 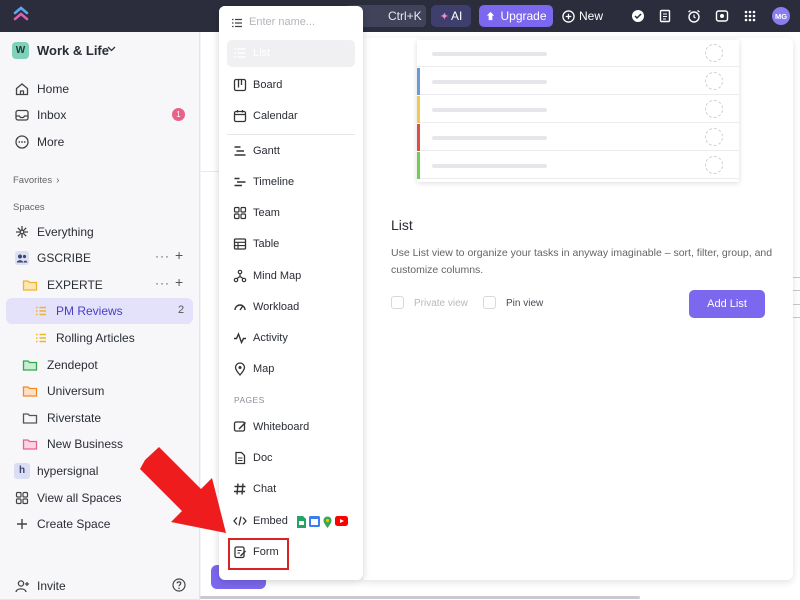 I want to click on chevron-down-icon, so click(x=111, y=49).